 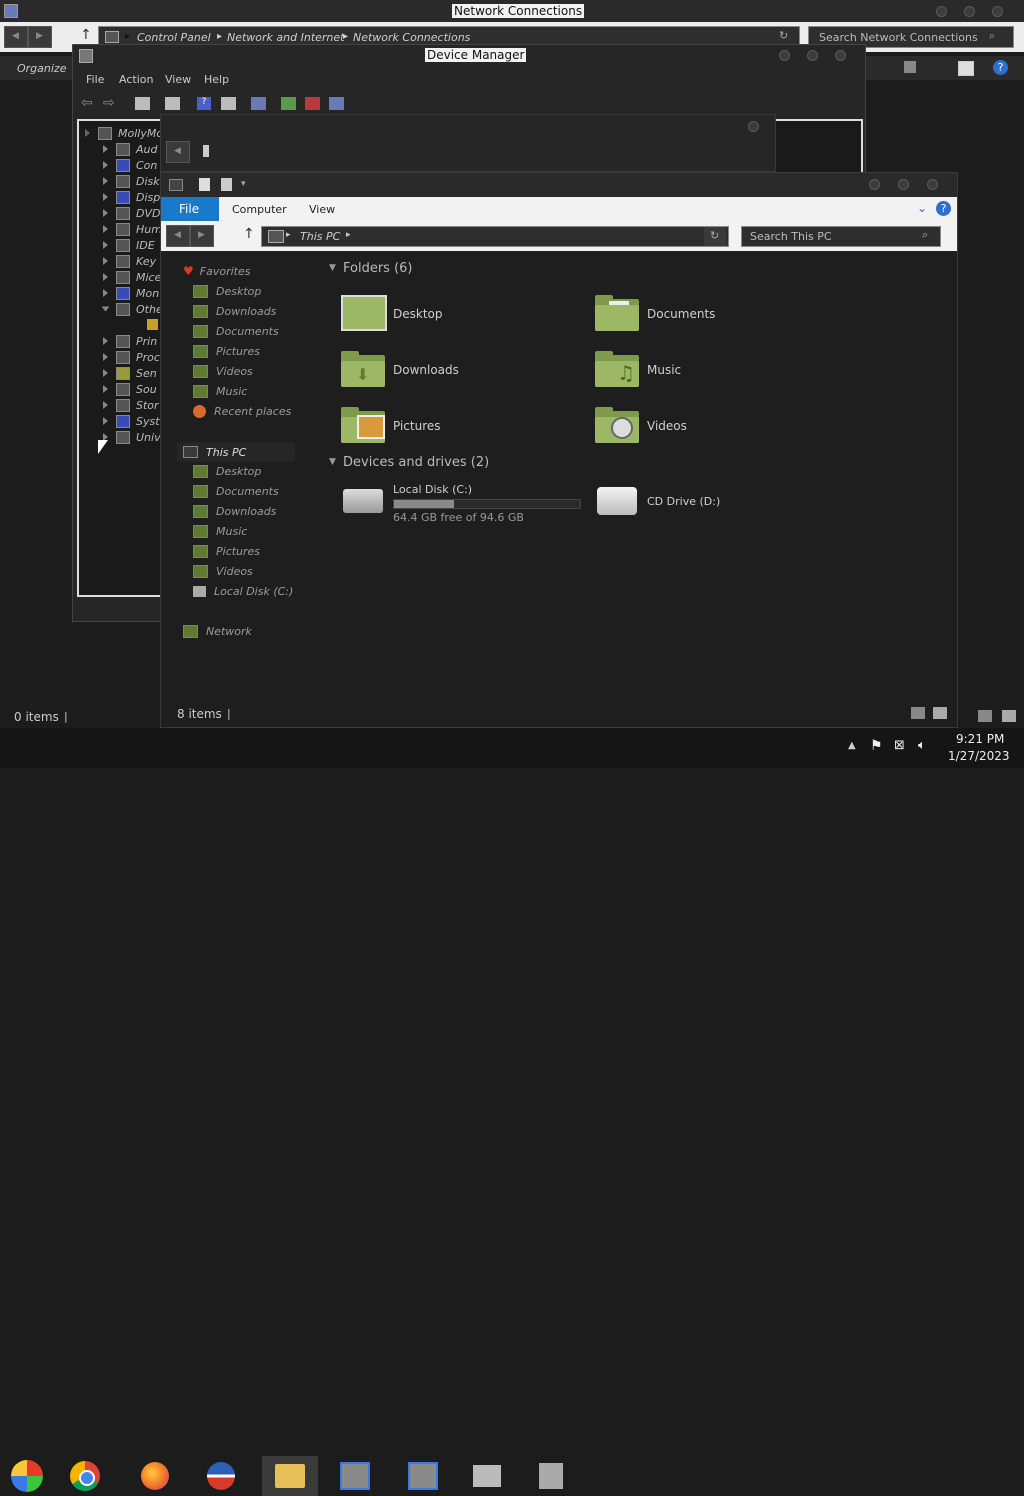 What do you see at coordinates (85, 1476) in the screenshot?
I see `taskbar-chrome` at bounding box center [85, 1476].